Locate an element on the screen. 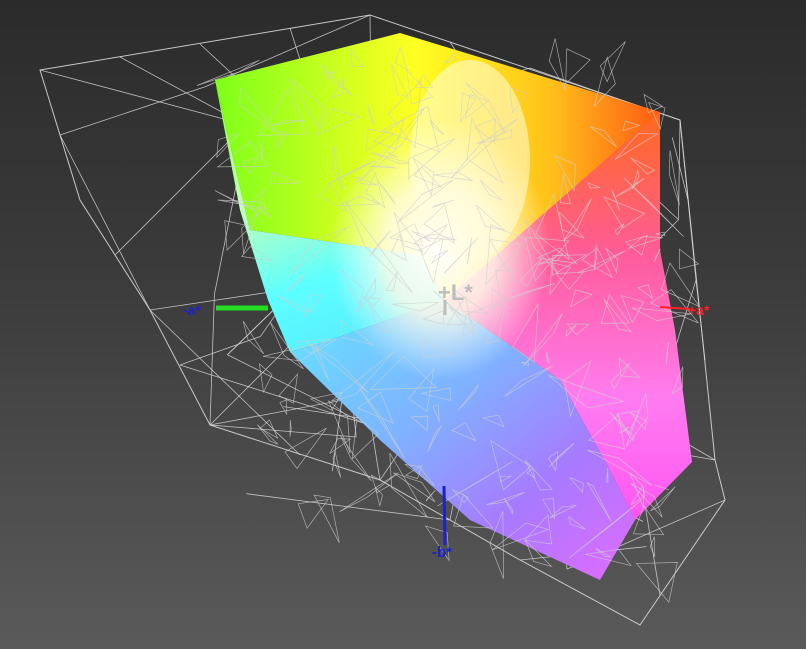  axis-label-minus-a: -a* is located at coordinates (192, 310).